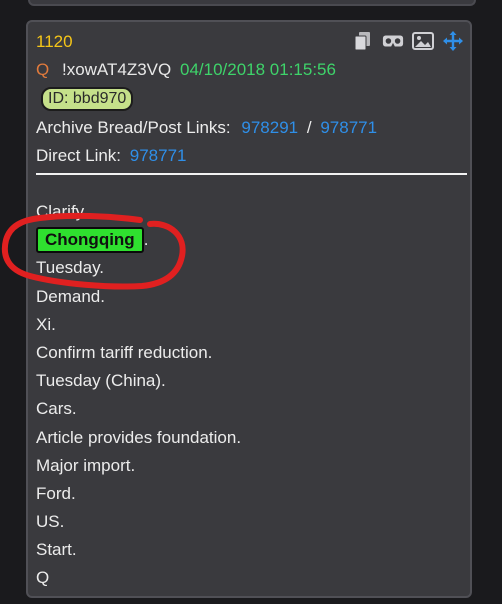  I want to click on body-line: Article provides foundation., so click(139, 437).